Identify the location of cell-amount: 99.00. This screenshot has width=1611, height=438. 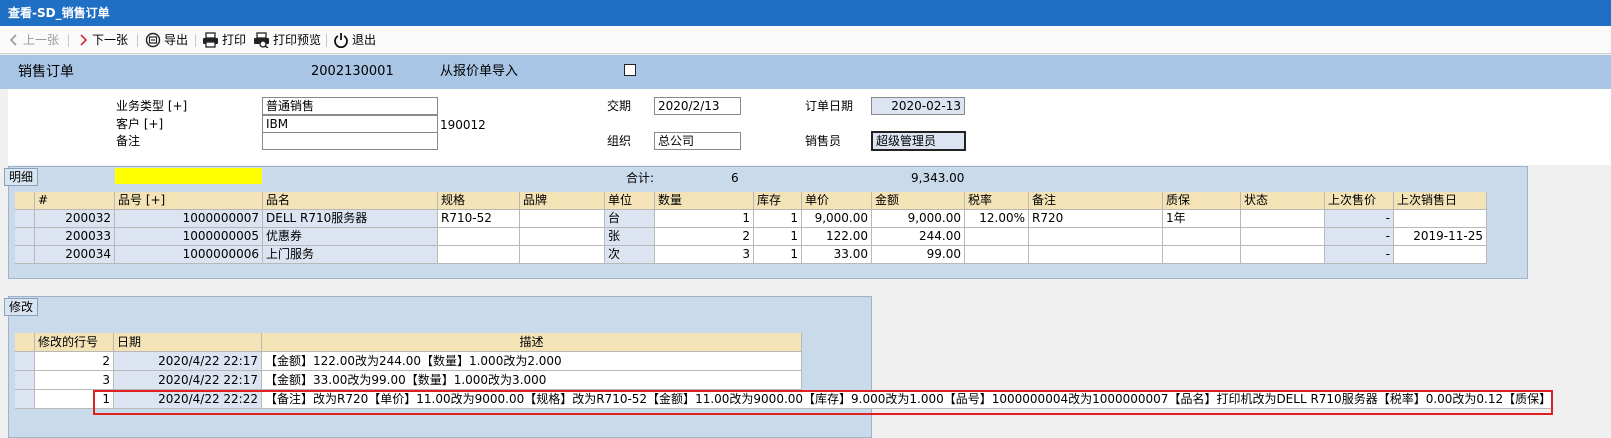
(918, 255).